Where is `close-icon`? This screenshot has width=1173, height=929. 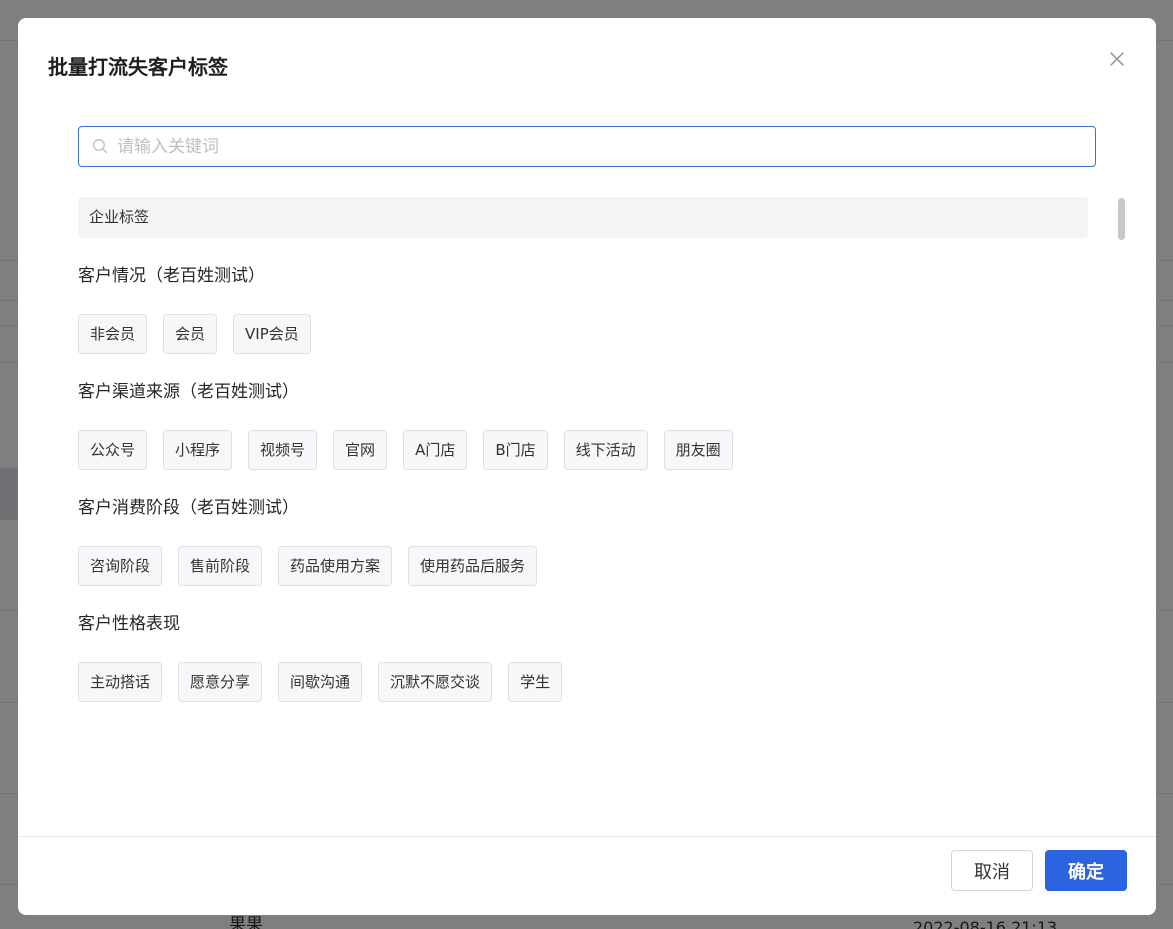 close-icon is located at coordinates (1117, 59).